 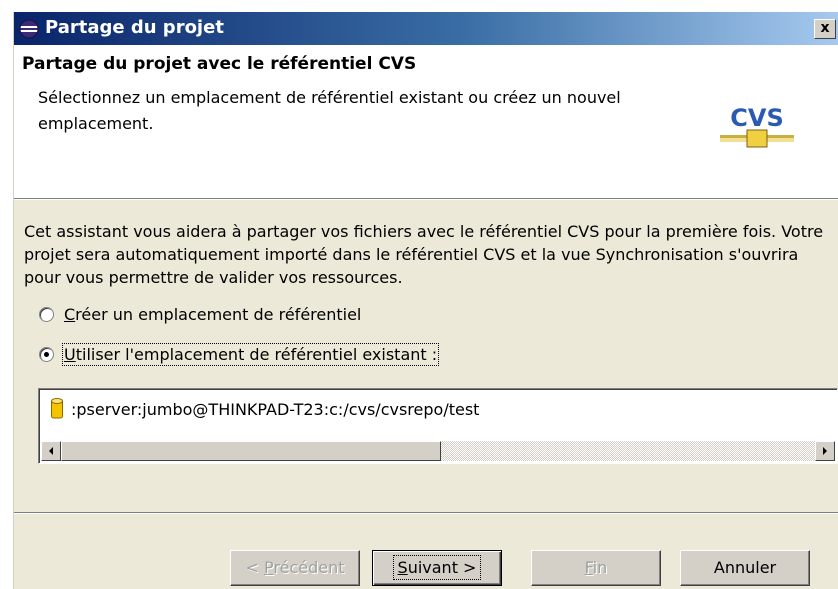 I want to click on cancel-button: Annuler, so click(x=745, y=568).